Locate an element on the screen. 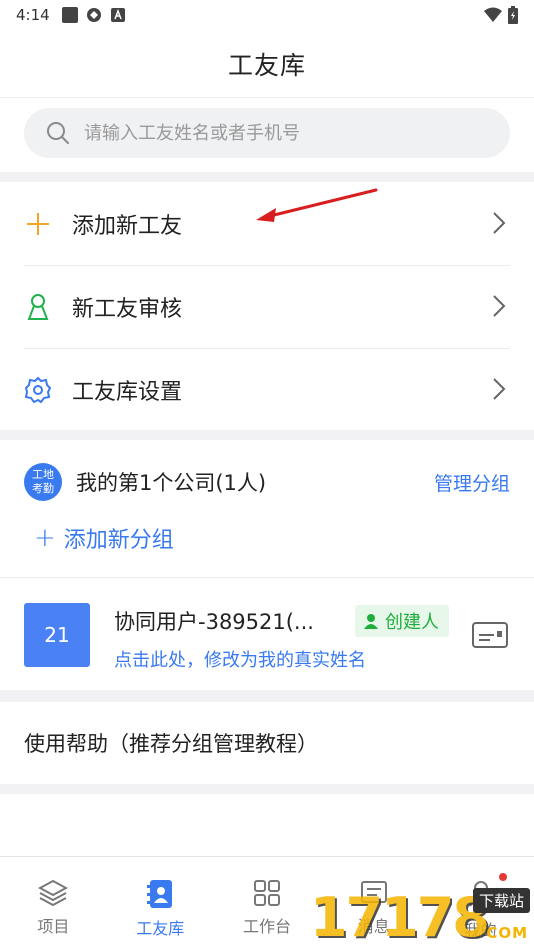 This screenshot has height=950, width=534. manage-groups-link: 管理分组 is located at coordinates (472, 482).